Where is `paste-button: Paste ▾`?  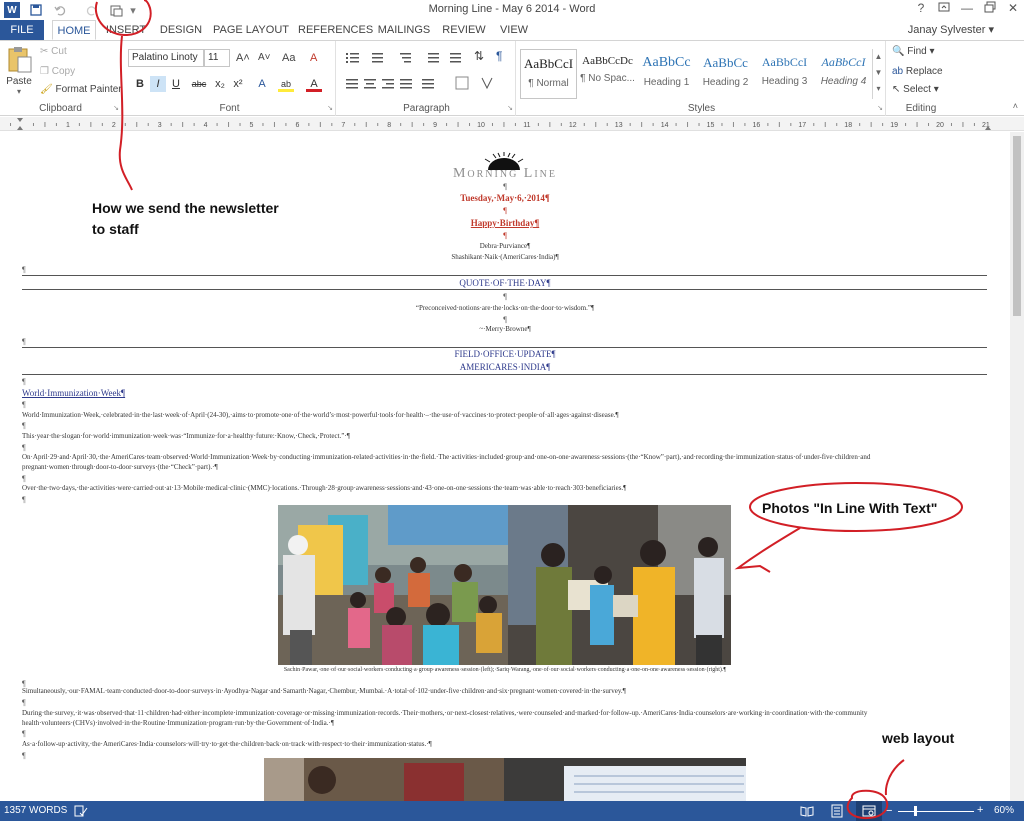 paste-button: Paste ▾ is located at coordinates (19, 75).